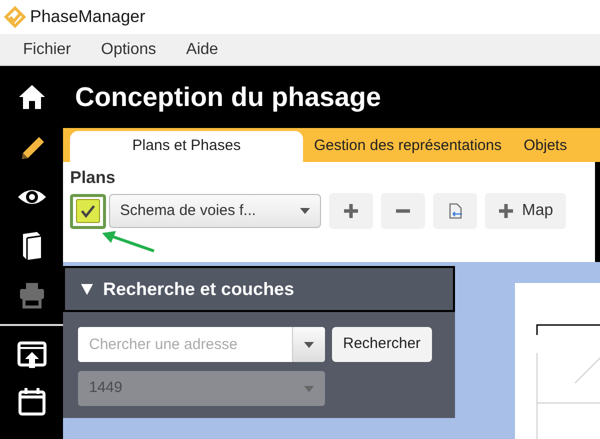 The height and width of the screenshot is (439, 600). What do you see at coordinates (403, 211) in the screenshot?
I see `remove-button` at bounding box center [403, 211].